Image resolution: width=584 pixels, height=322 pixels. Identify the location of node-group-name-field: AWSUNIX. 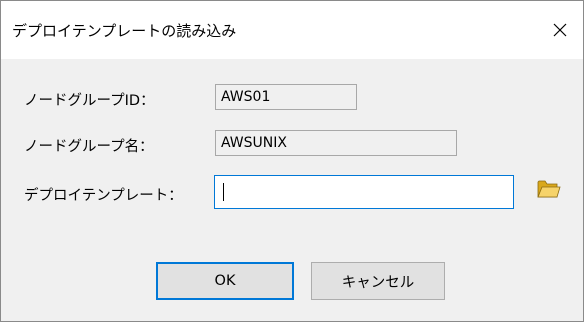
(336, 143).